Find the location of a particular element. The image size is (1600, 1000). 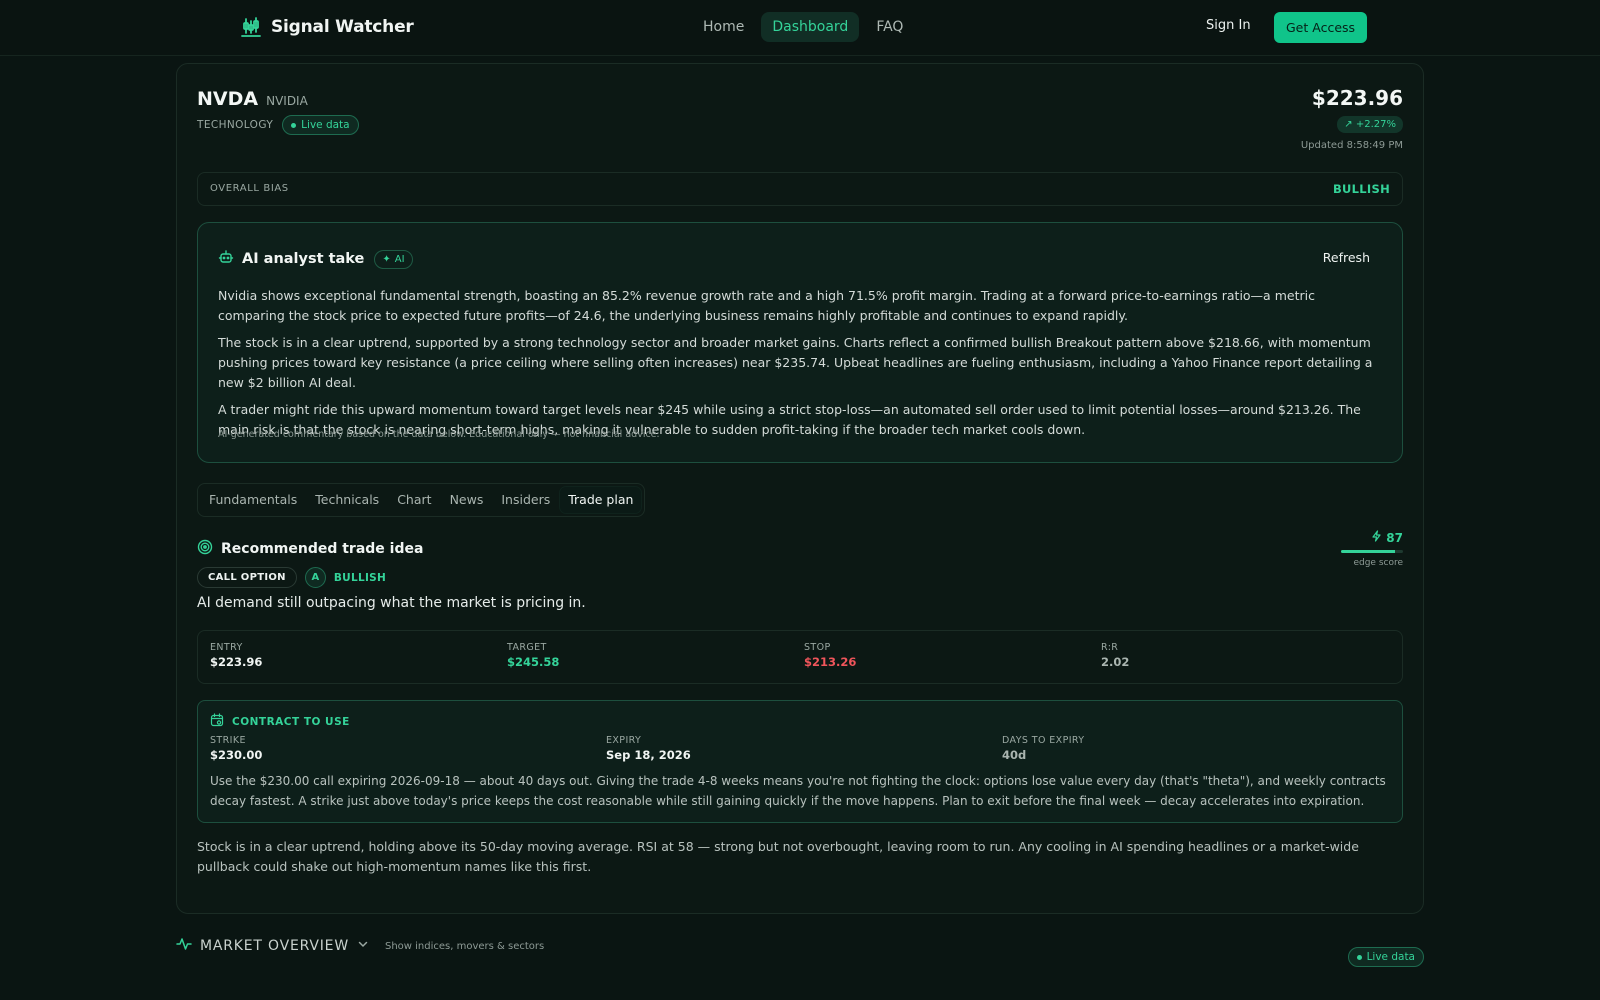

stock-price: $223.96 is located at coordinates (1357, 98).